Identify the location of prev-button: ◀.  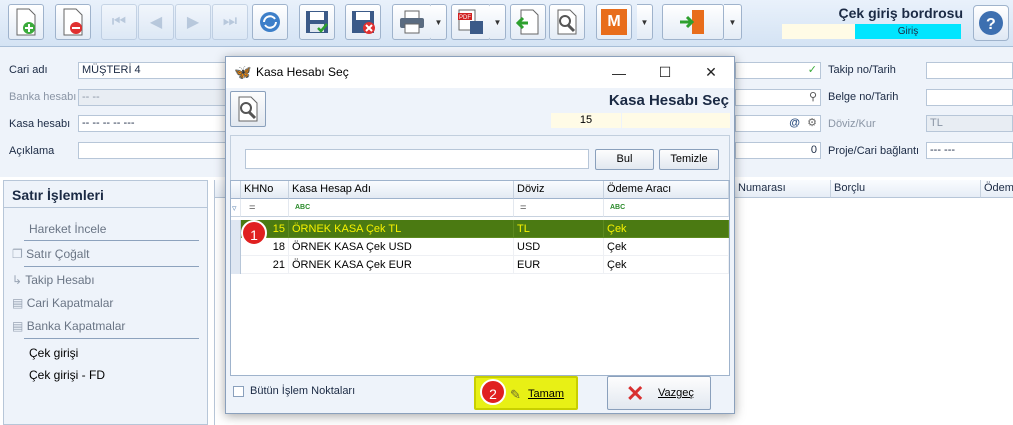
(156, 22).